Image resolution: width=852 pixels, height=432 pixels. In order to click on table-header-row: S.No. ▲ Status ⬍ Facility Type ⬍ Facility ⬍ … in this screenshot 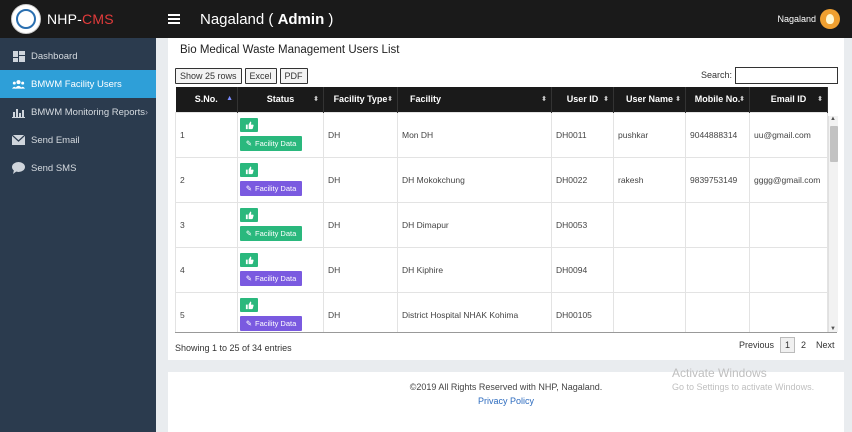, I will do `click(501, 99)`.